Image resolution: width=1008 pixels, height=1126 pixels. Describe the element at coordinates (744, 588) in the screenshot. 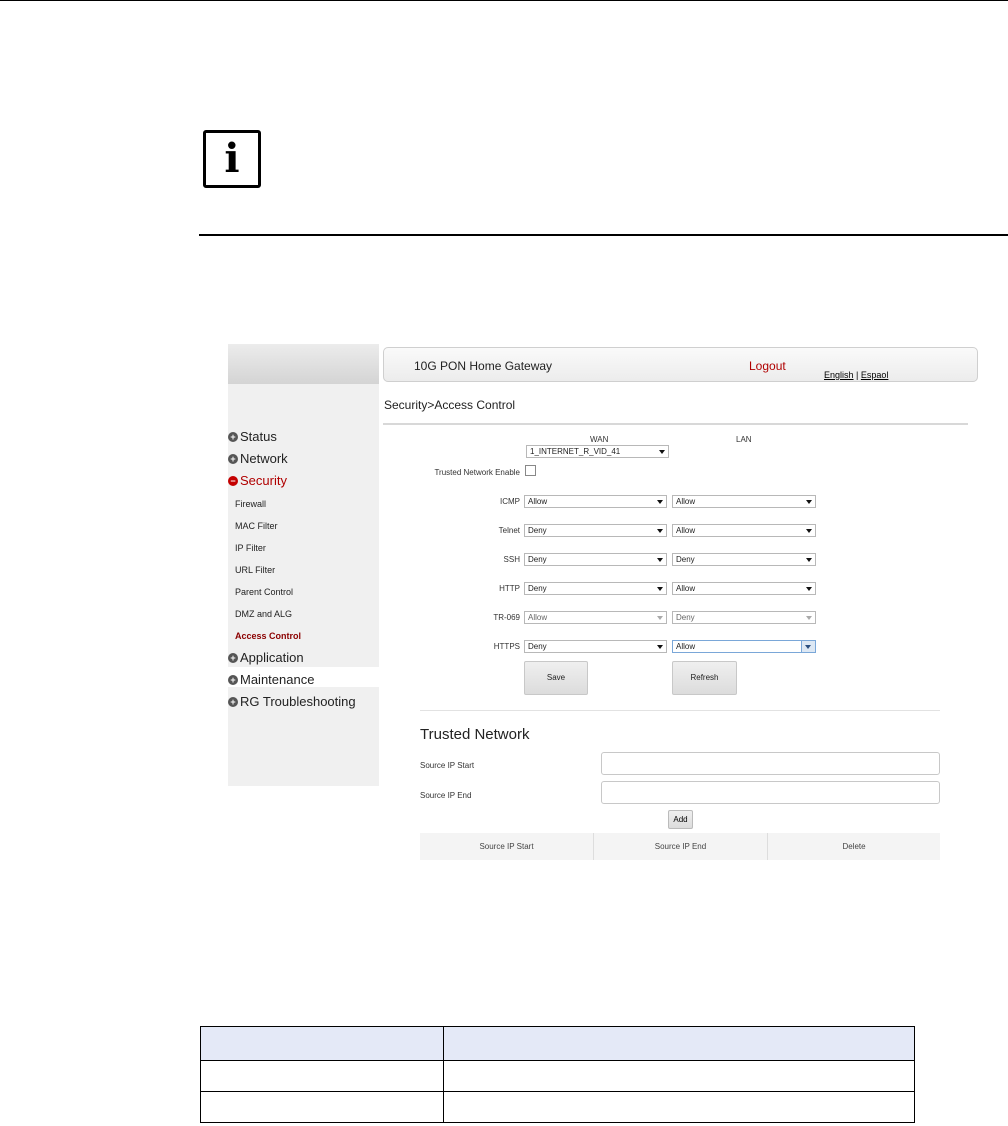

I see `http-lan-select: Allow` at that location.